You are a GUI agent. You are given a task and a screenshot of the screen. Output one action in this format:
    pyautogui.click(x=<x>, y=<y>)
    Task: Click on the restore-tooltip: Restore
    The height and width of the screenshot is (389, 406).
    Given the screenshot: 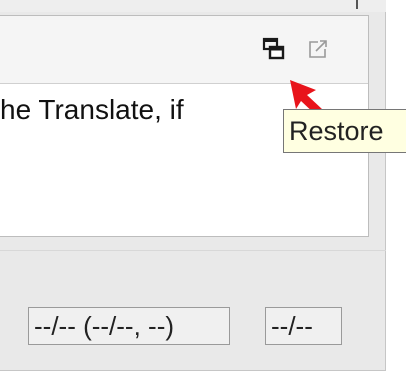 What is the action you would take?
    pyautogui.click(x=344, y=131)
    